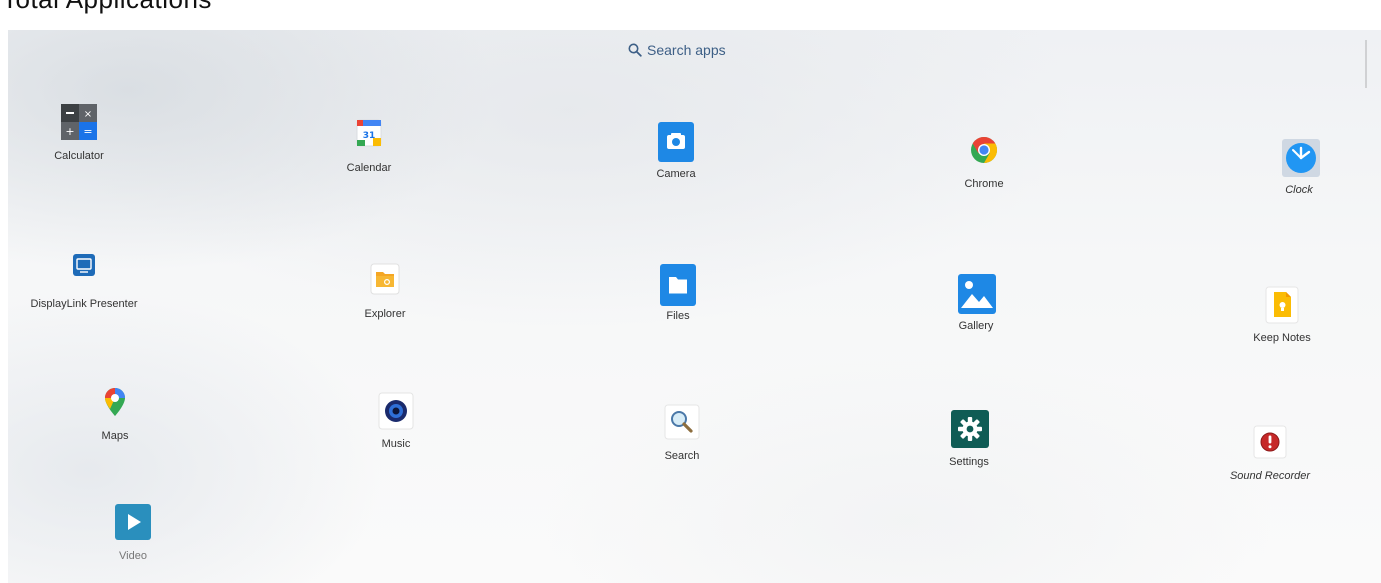 This screenshot has width=1381, height=583. Describe the element at coordinates (79, 156) in the screenshot. I see `app-label: Calculator` at that location.